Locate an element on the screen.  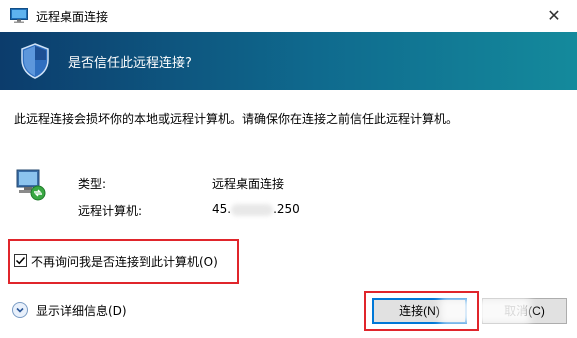
remote-desktop-app-icon is located at coordinates (19, 15).